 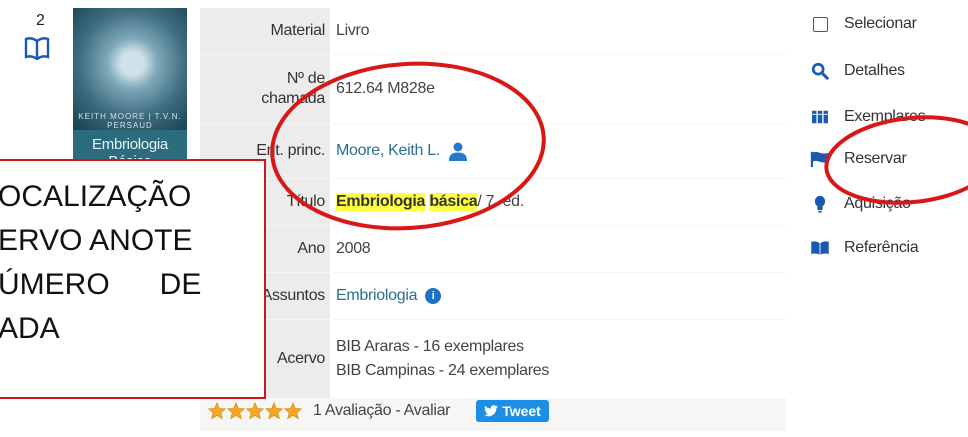 What do you see at coordinates (385, 88) in the screenshot?
I see `call-number: 612.64 M828e` at bounding box center [385, 88].